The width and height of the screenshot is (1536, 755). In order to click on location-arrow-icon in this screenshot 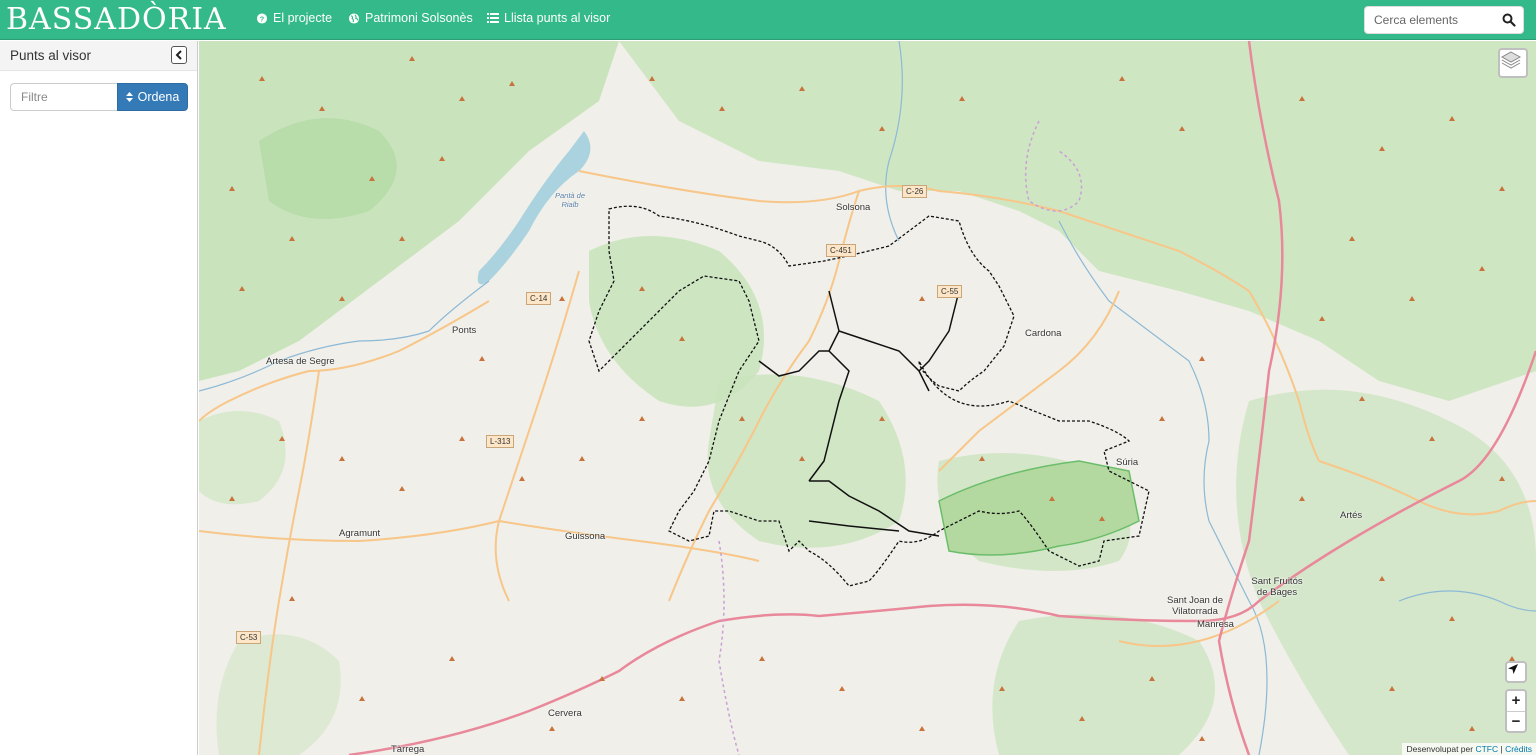, I will do `click(1513, 669)`.